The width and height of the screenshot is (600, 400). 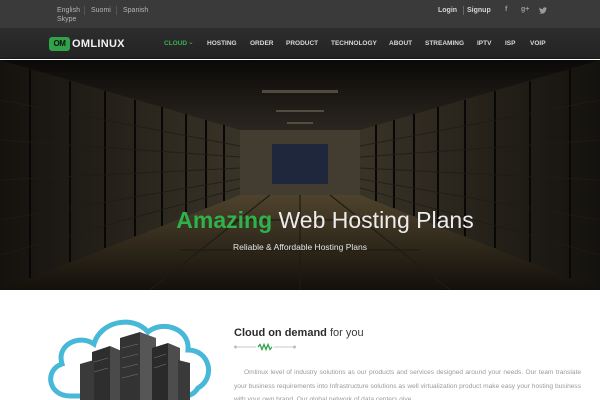 I want to click on nav-voip: VOIP, so click(x=538, y=44).